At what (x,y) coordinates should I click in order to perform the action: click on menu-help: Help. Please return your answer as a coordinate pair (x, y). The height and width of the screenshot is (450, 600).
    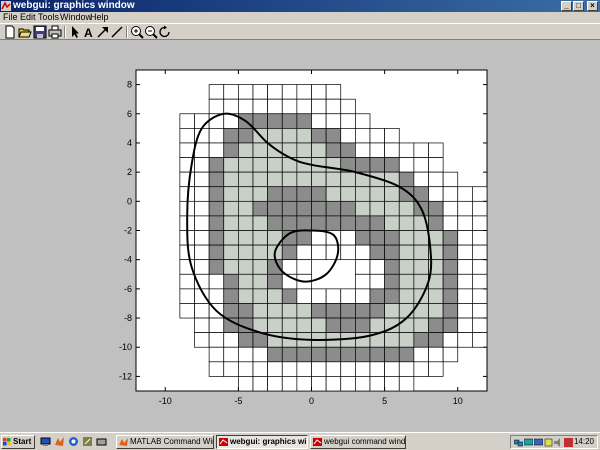
    Looking at the image, I should click on (99, 17).